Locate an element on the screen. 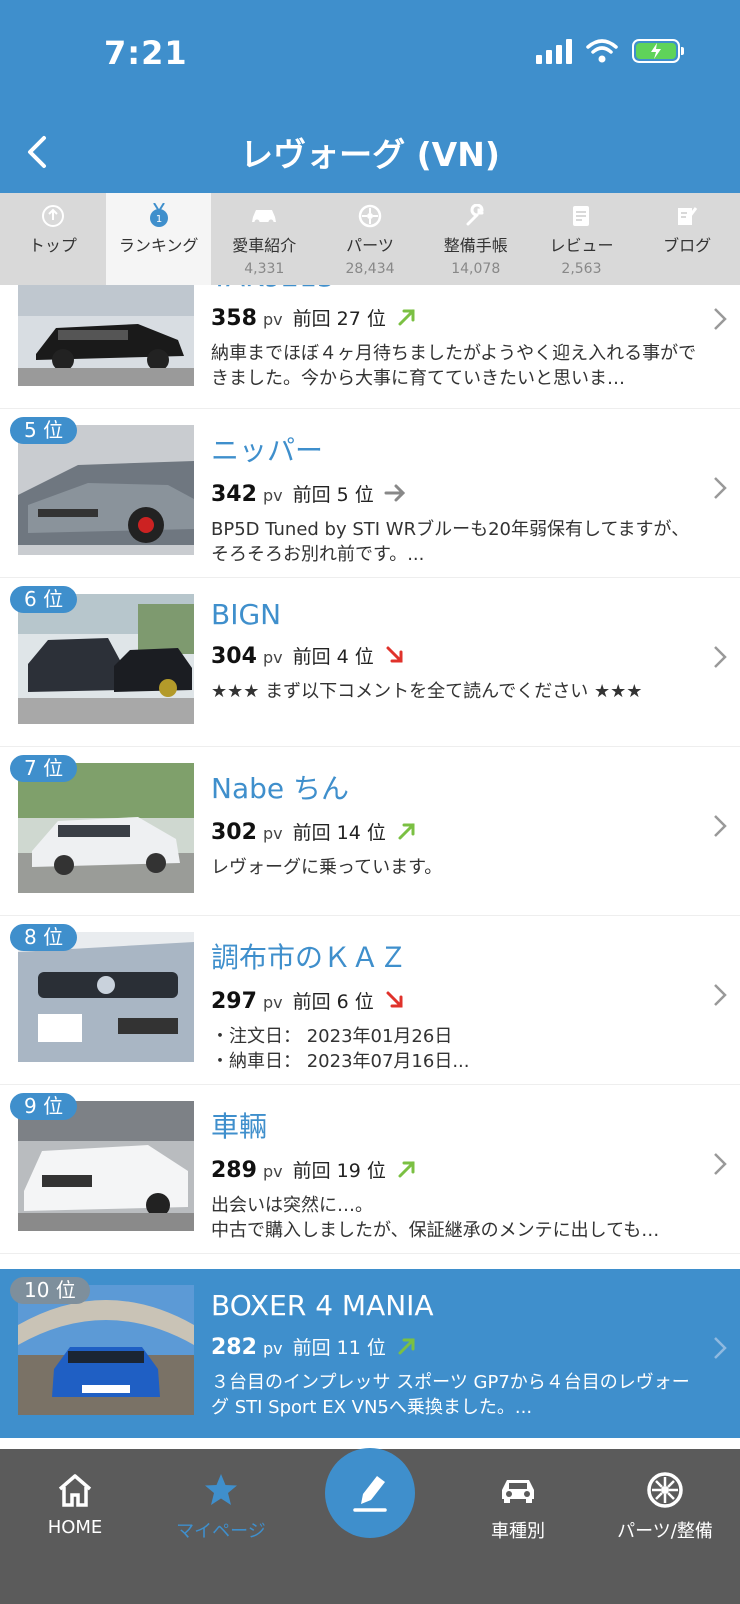 This screenshot has height=1604, width=740. previous-rank: 前回 5 位 is located at coordinates (333, 495).